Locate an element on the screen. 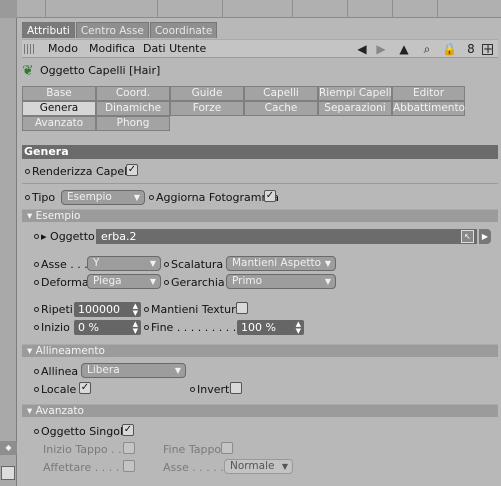 This screenshot has width=501, height=486. forward-arrow-icon: ▶ is located at coordinates (381, 49).